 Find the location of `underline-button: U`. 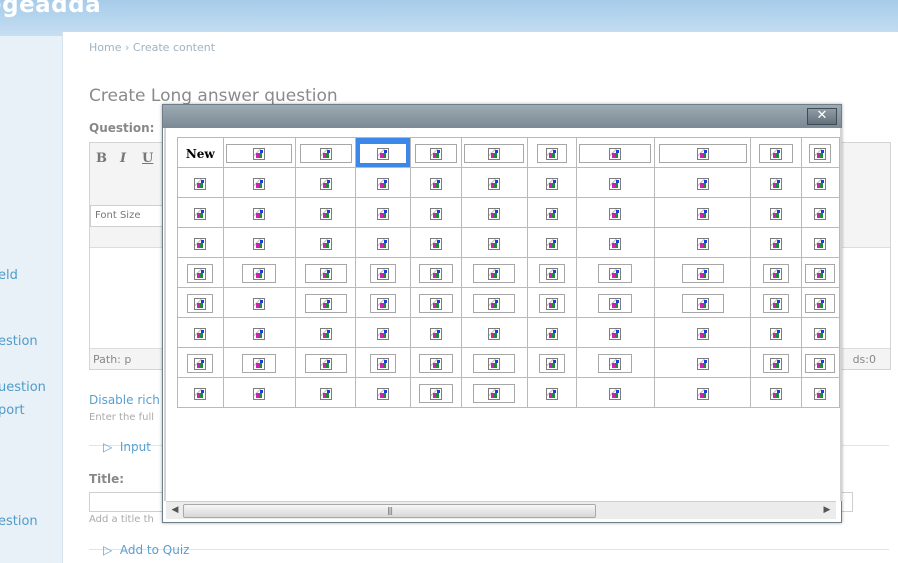

underline-button: U is located at coordinates (147, 158).